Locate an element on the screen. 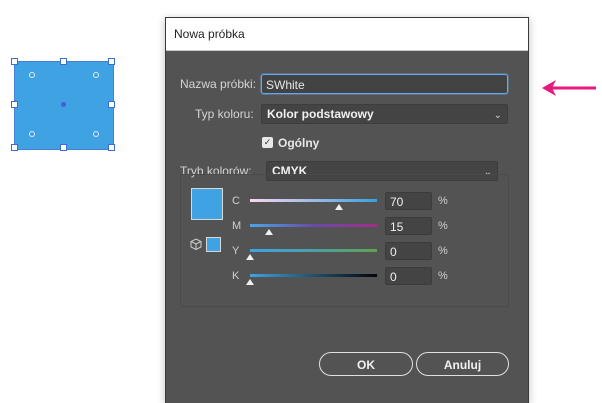  cube-icon is located at coordinates (196, 244).